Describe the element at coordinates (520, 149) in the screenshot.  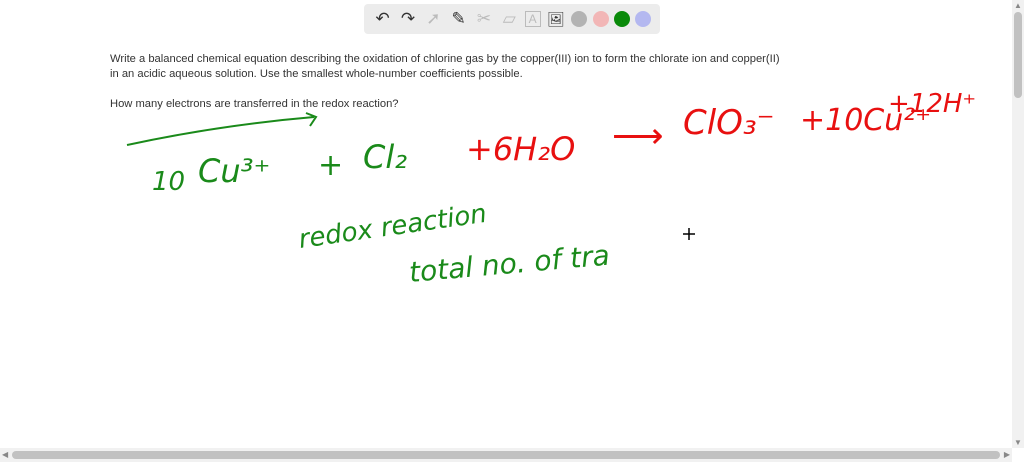
I see `water: +6H₂O` at that location.